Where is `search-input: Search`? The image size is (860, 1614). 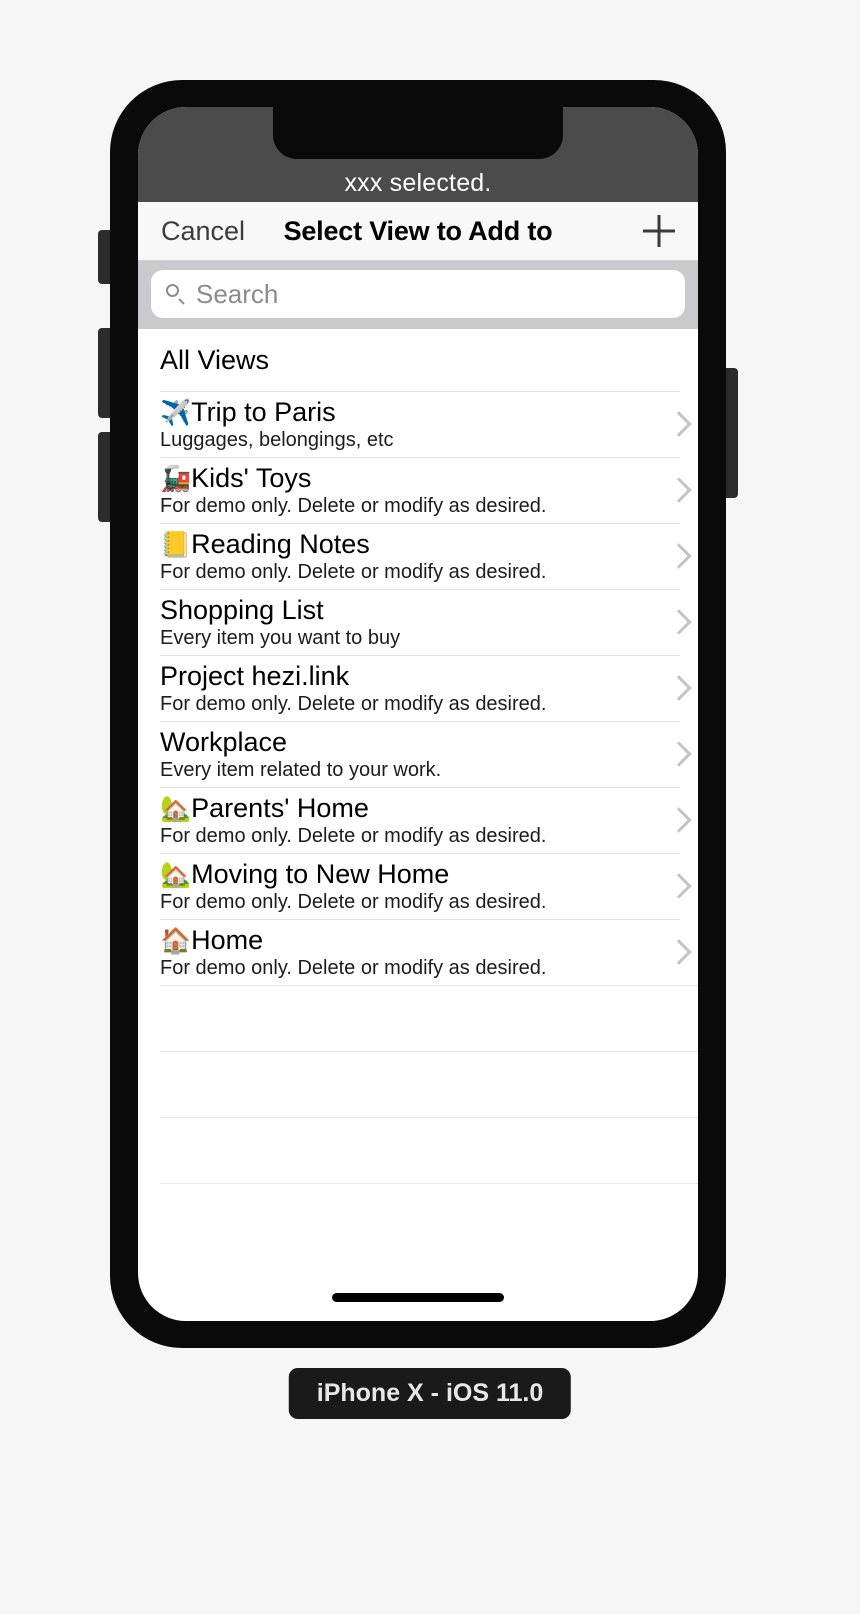
search-input: Search is located at coordinates (418, 294).